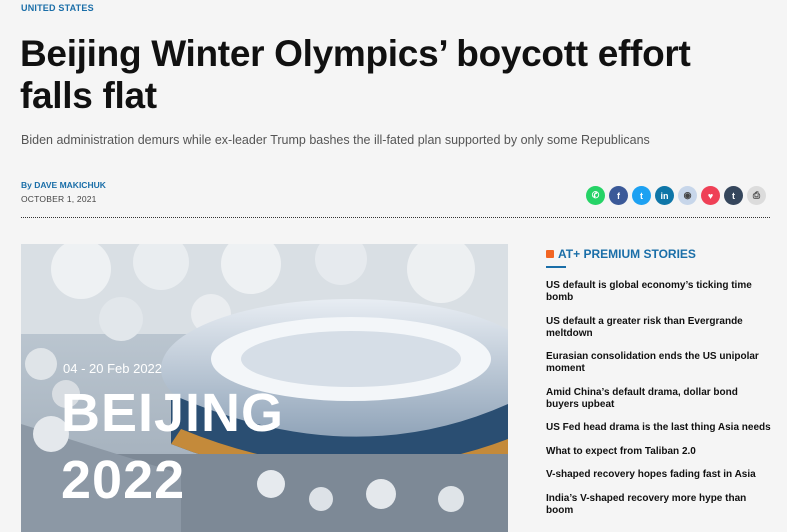  What do you see at coordinates (70, 185) in the screenshot?
I see `author-link: DAVE MAKICHUK` at bounding box center [70, 185].